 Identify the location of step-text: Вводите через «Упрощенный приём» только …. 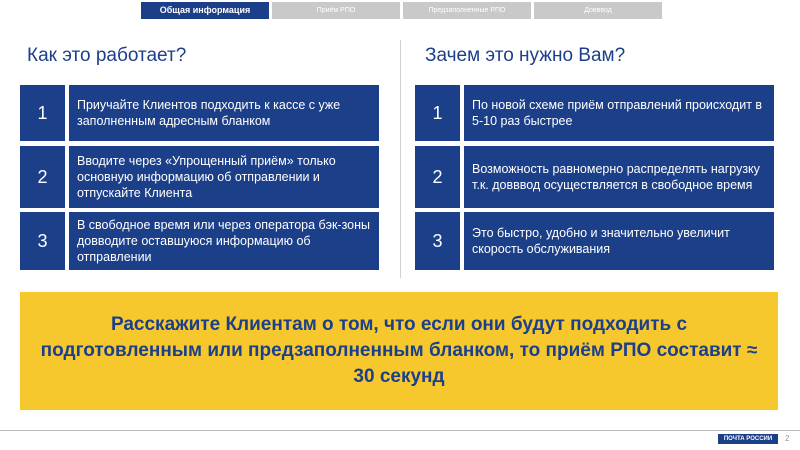
(224, 177).